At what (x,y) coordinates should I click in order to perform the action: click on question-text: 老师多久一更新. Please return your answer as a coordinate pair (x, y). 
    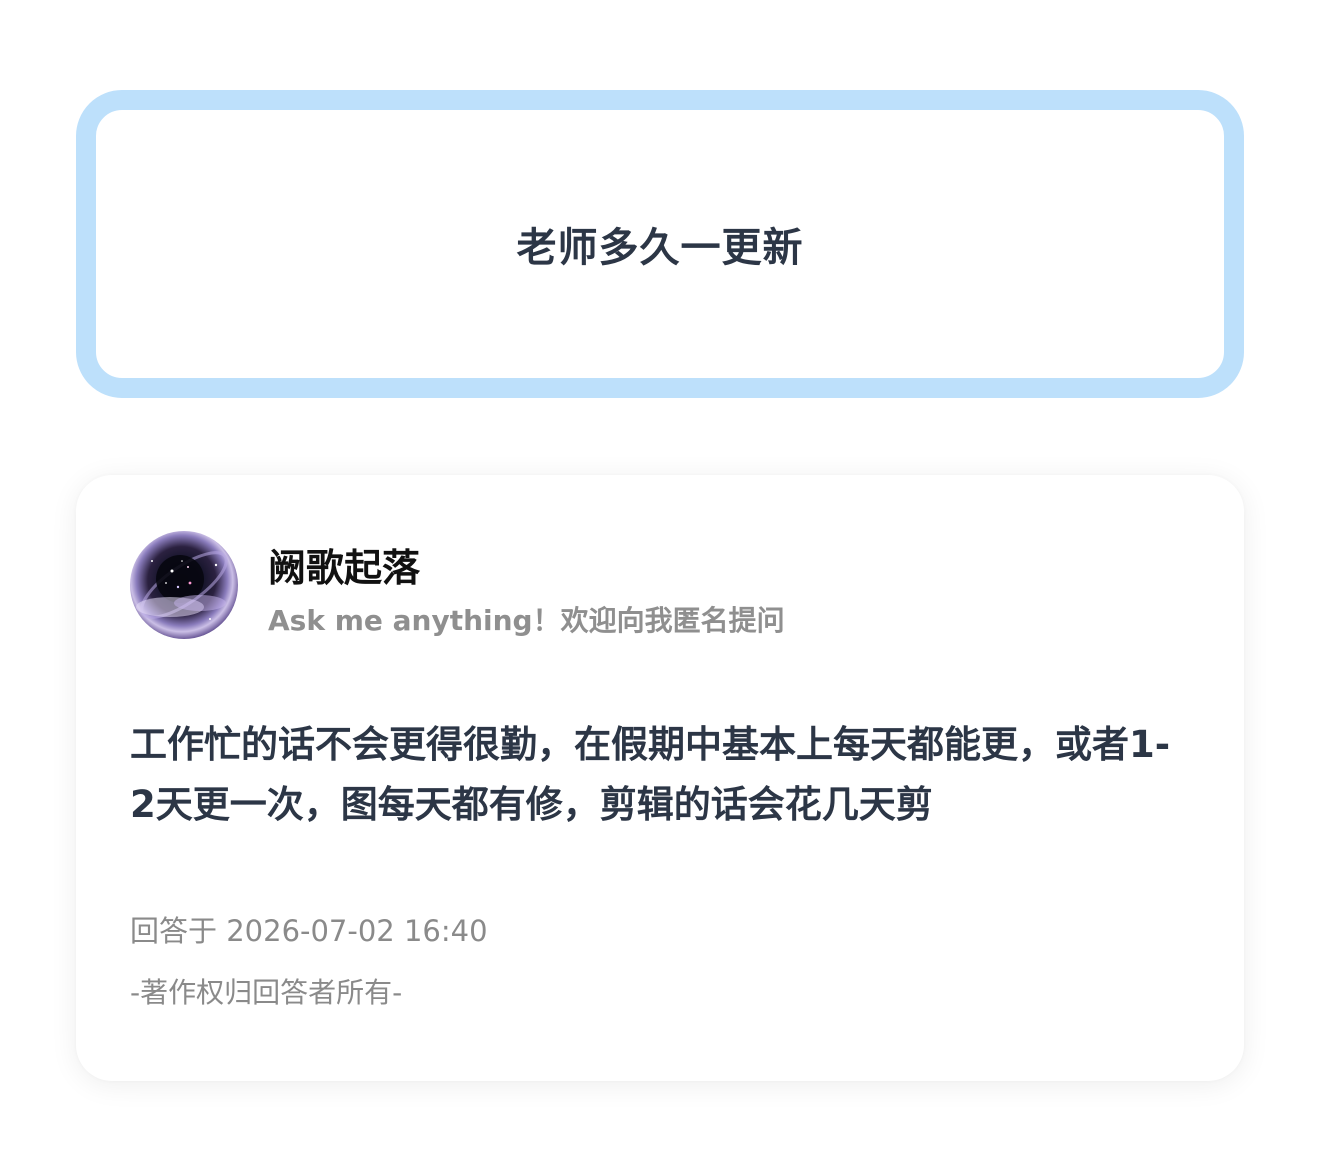
    Looking at the image, I should click on (660, 248).